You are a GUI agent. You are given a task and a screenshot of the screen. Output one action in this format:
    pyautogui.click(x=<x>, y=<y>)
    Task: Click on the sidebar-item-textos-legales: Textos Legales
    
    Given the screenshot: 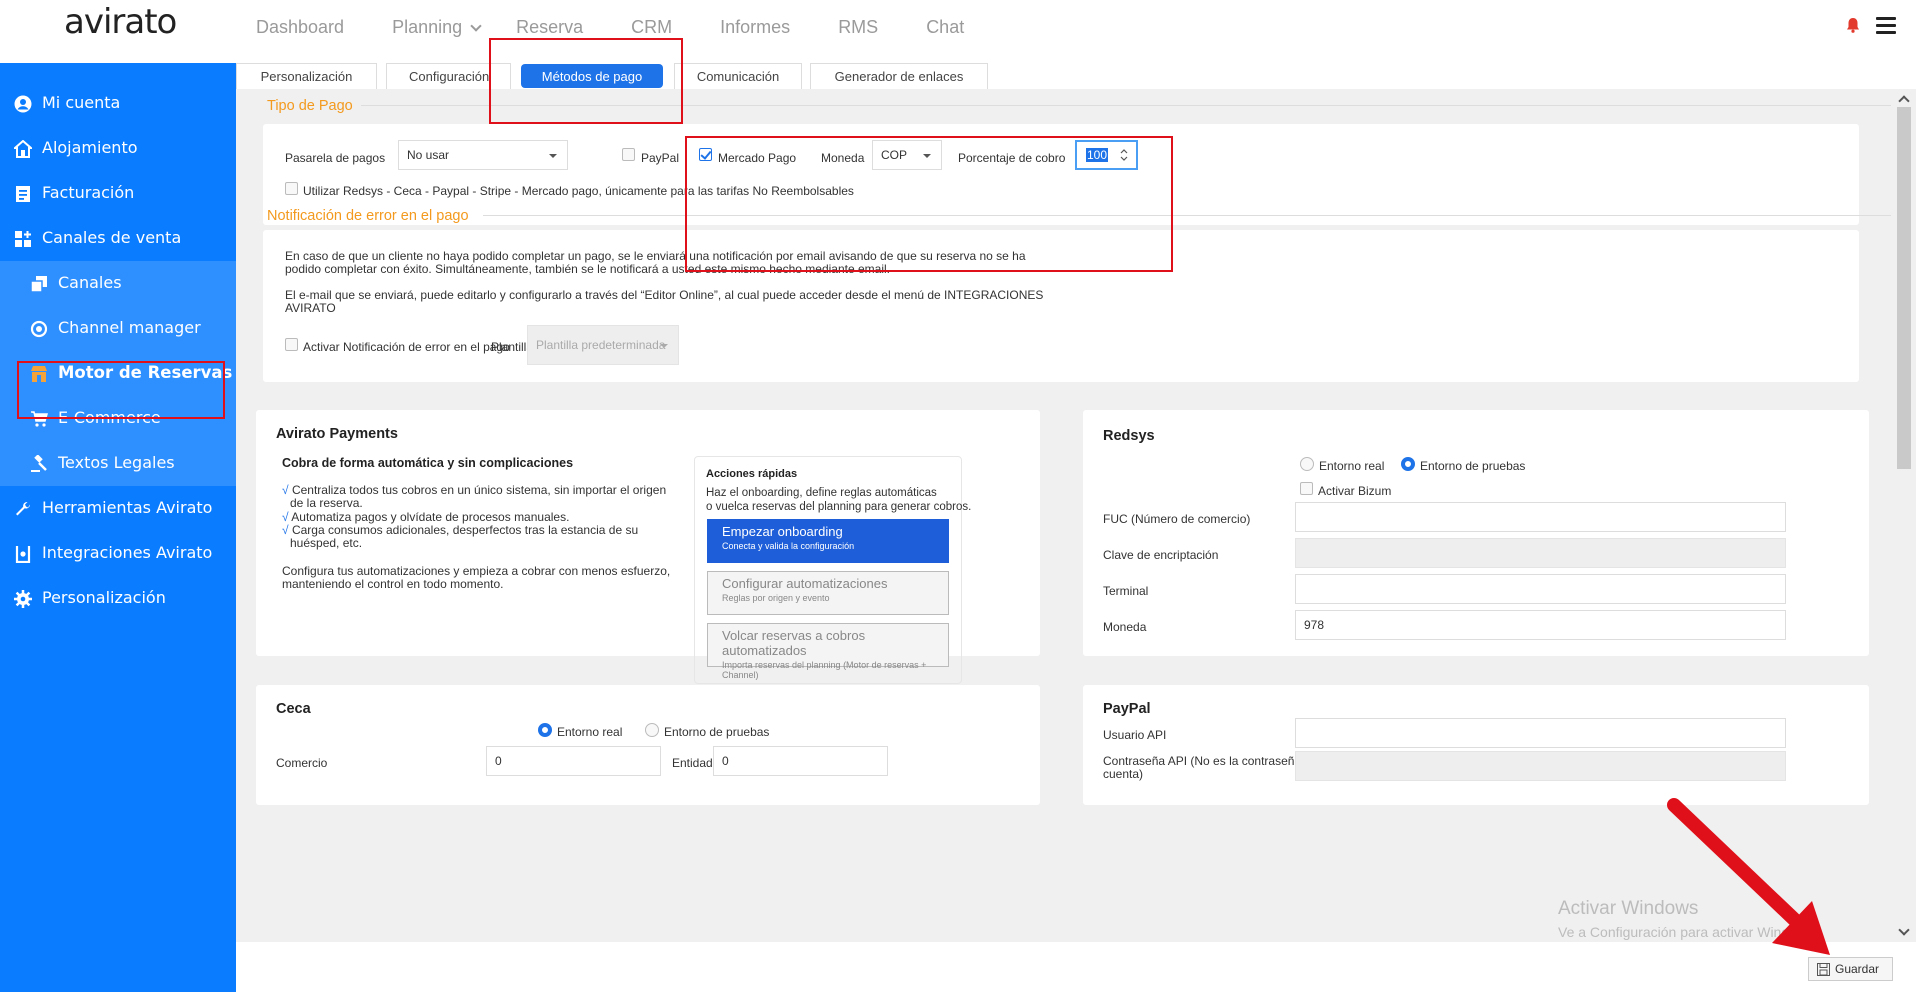 What is the action you would take?
    pyautogui.click(x=118, y=463)
    